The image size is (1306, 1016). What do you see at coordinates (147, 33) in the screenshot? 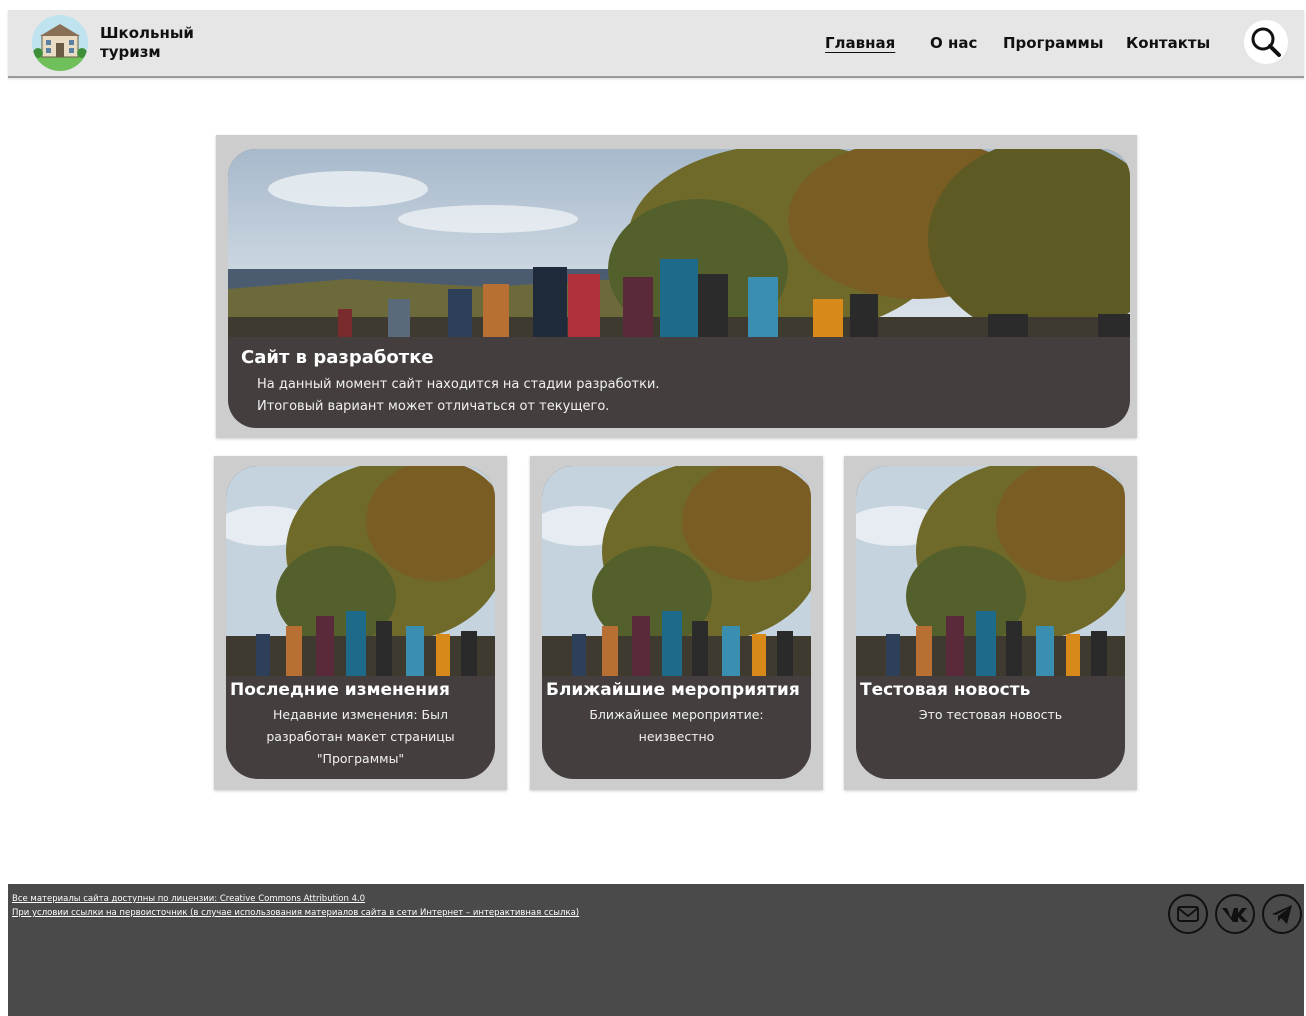
I see `brand-line-1: Школьный` at bounding box center [147, 33].